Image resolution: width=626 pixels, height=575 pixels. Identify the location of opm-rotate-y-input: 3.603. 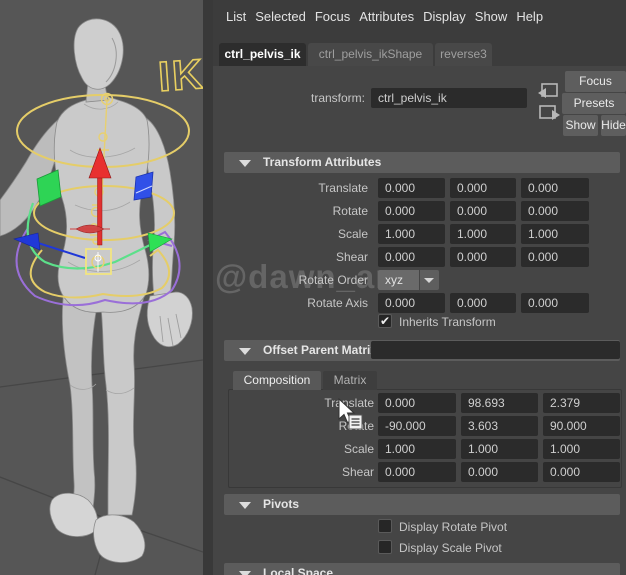
(499, 426).